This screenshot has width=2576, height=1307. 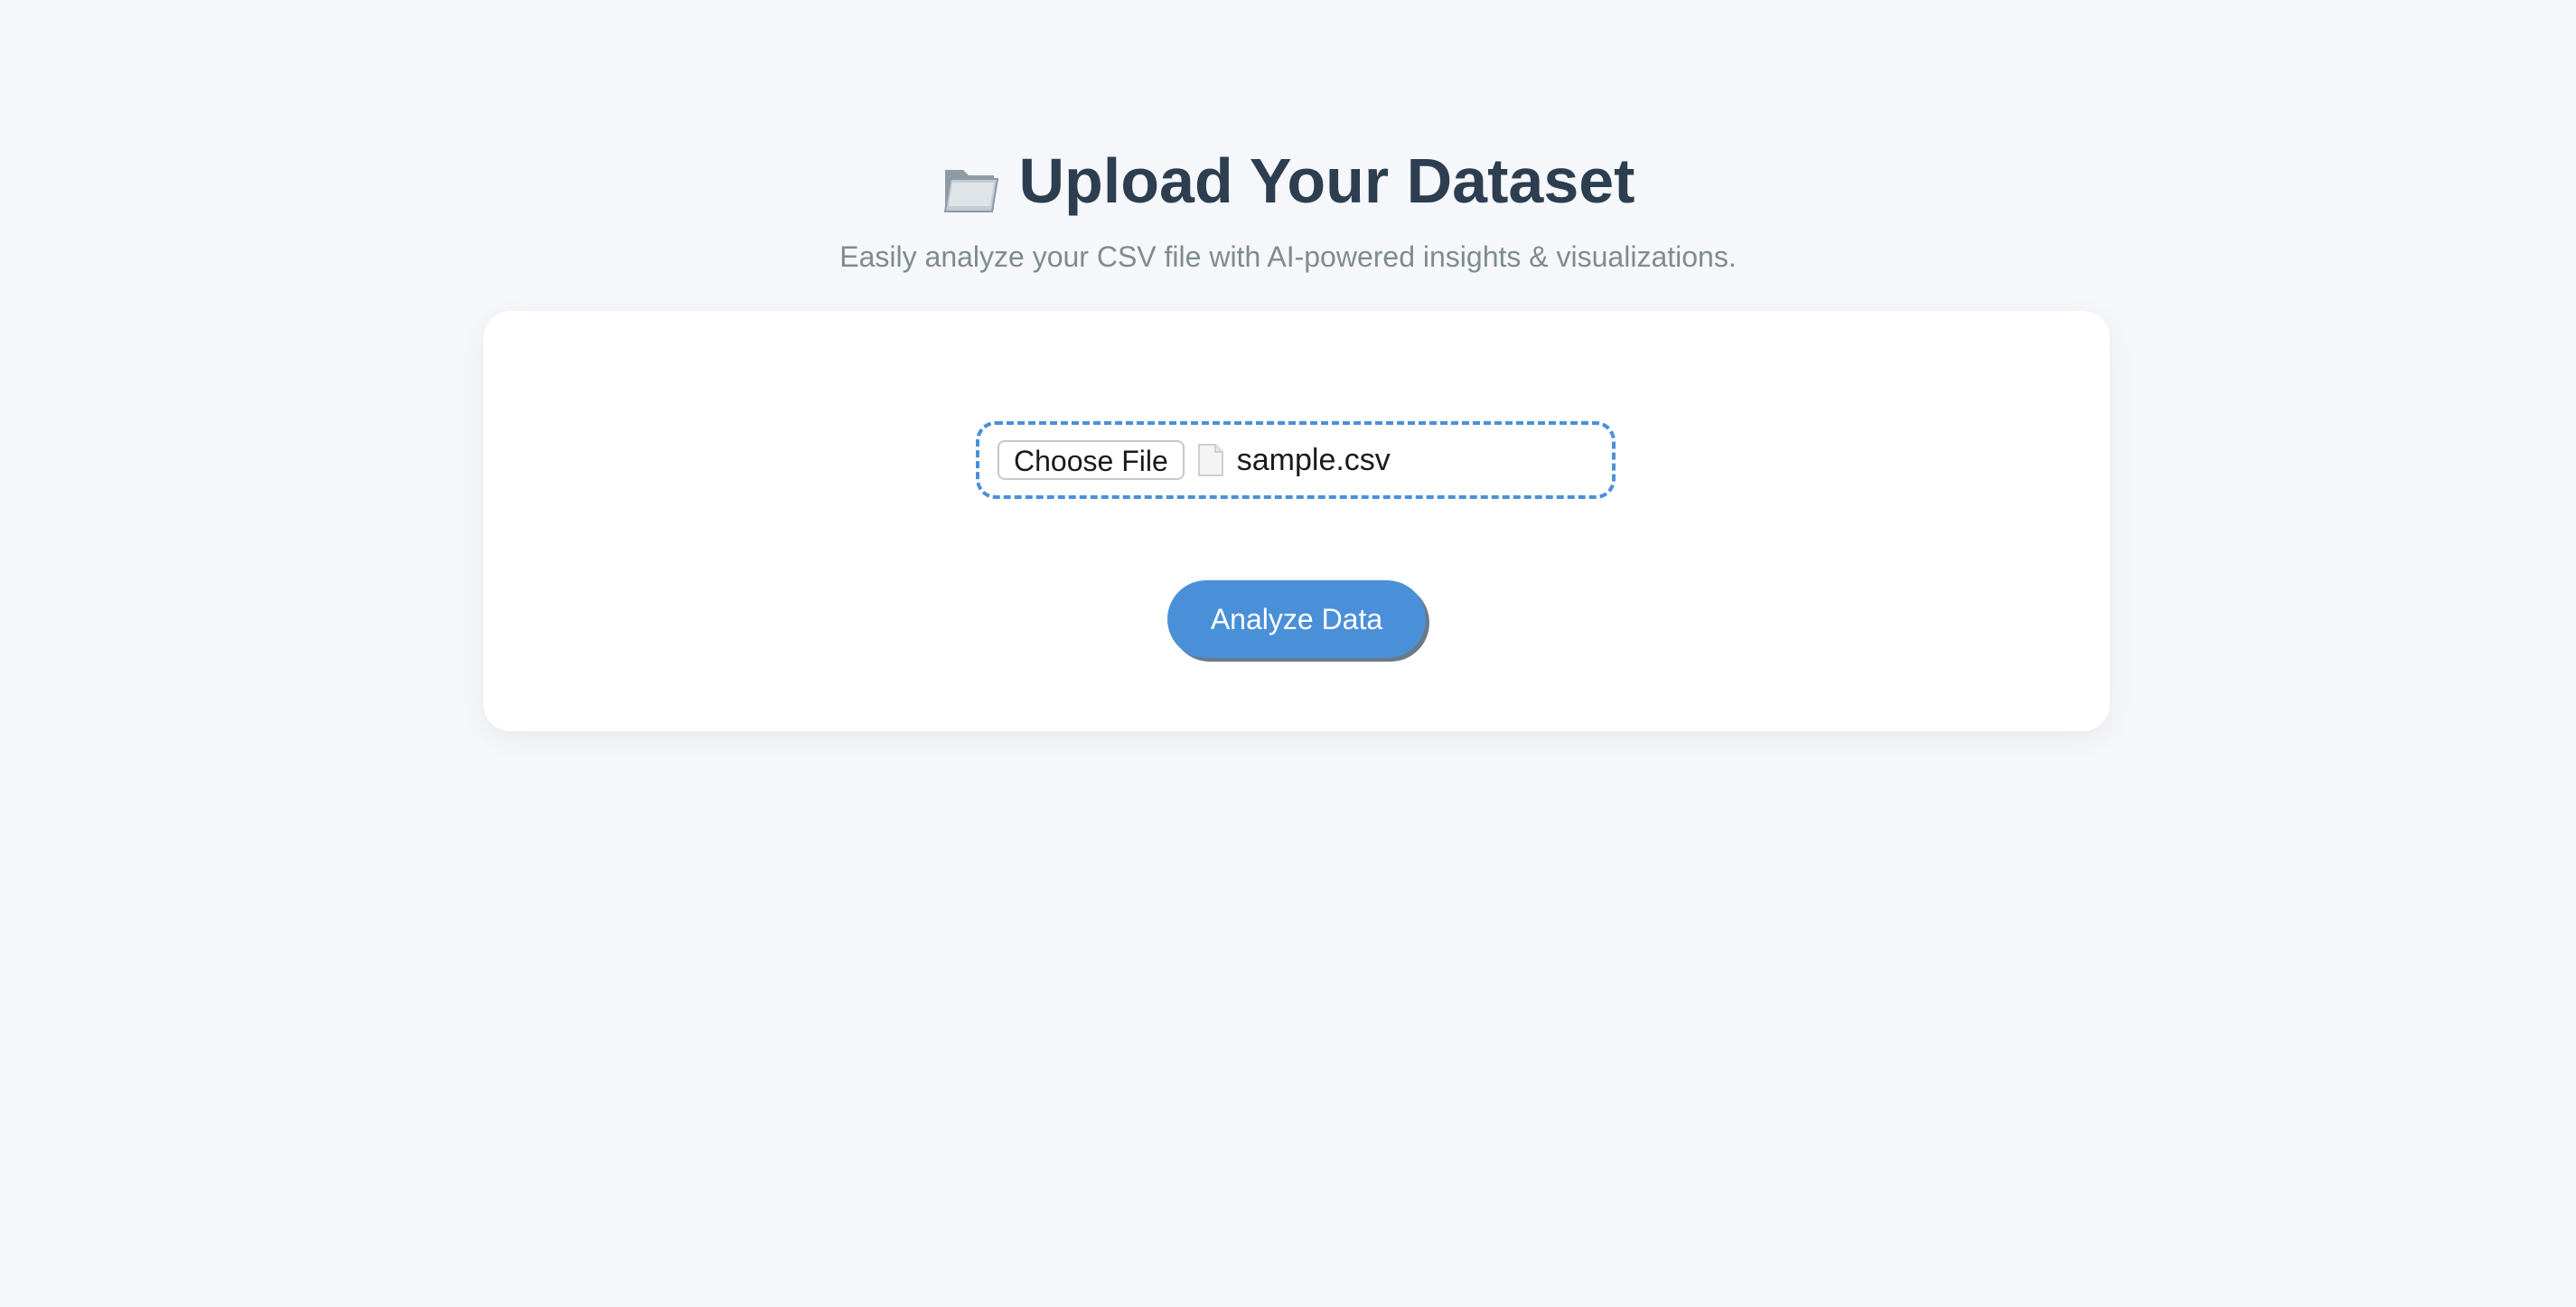 I want to click on page-title: Upload Your Dataset, so click(x=1288, y=181).